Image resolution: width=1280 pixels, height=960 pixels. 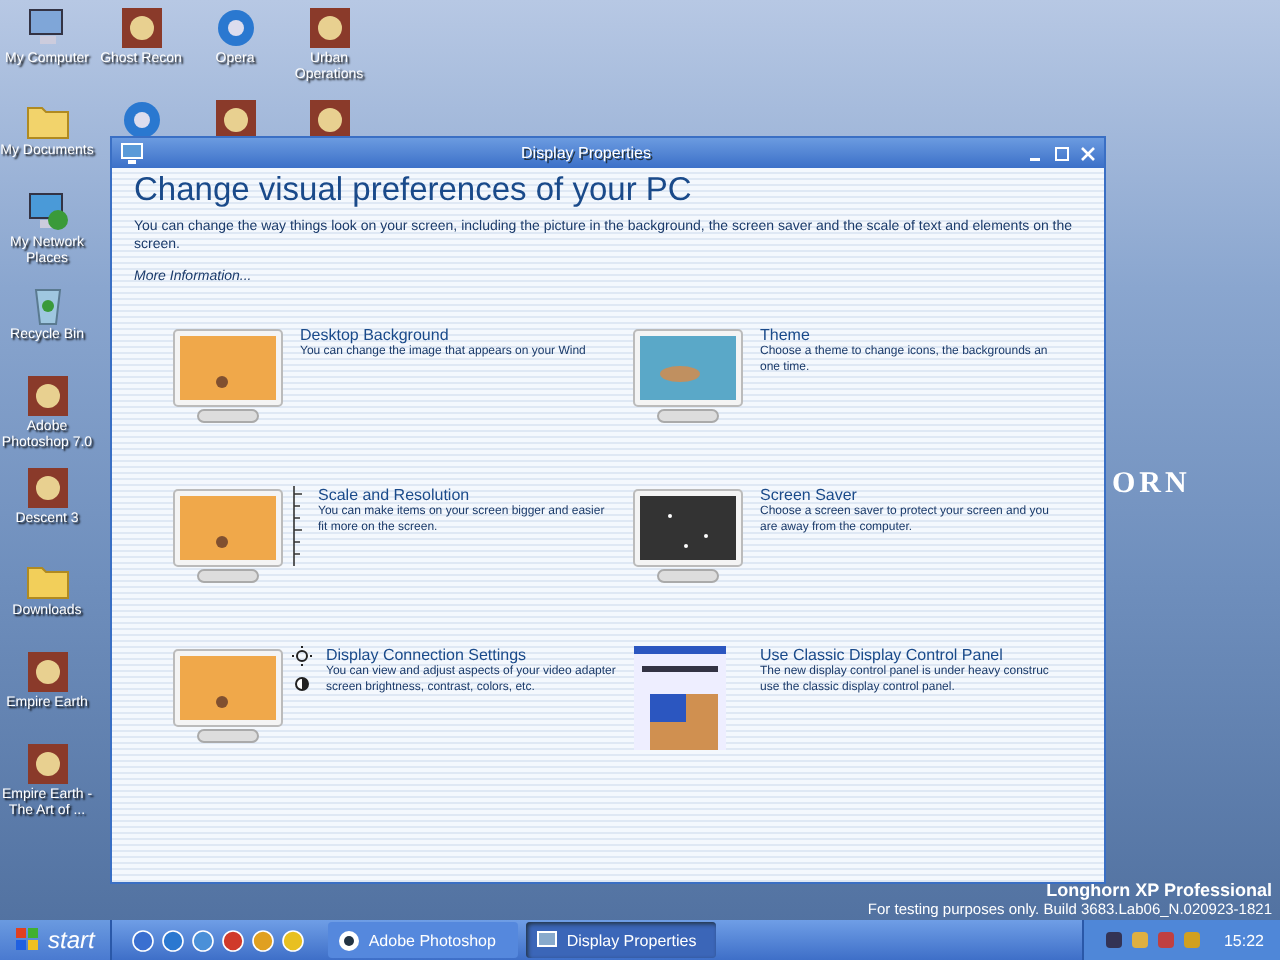 What do you see at coordinates (1159, 890) in the screenshot?
I see `edition-text: Longhorn XP Professional` at bounding box center [1159, 890].